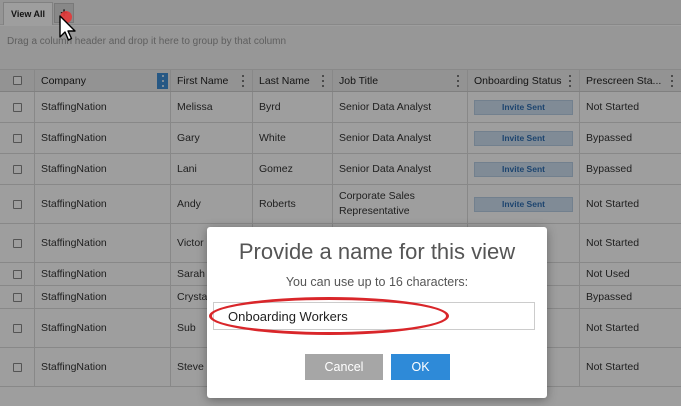  What do you see at coordinates (374, 316) in the screenshot?
I see `view-name-input` at bounding box center [374, 316].